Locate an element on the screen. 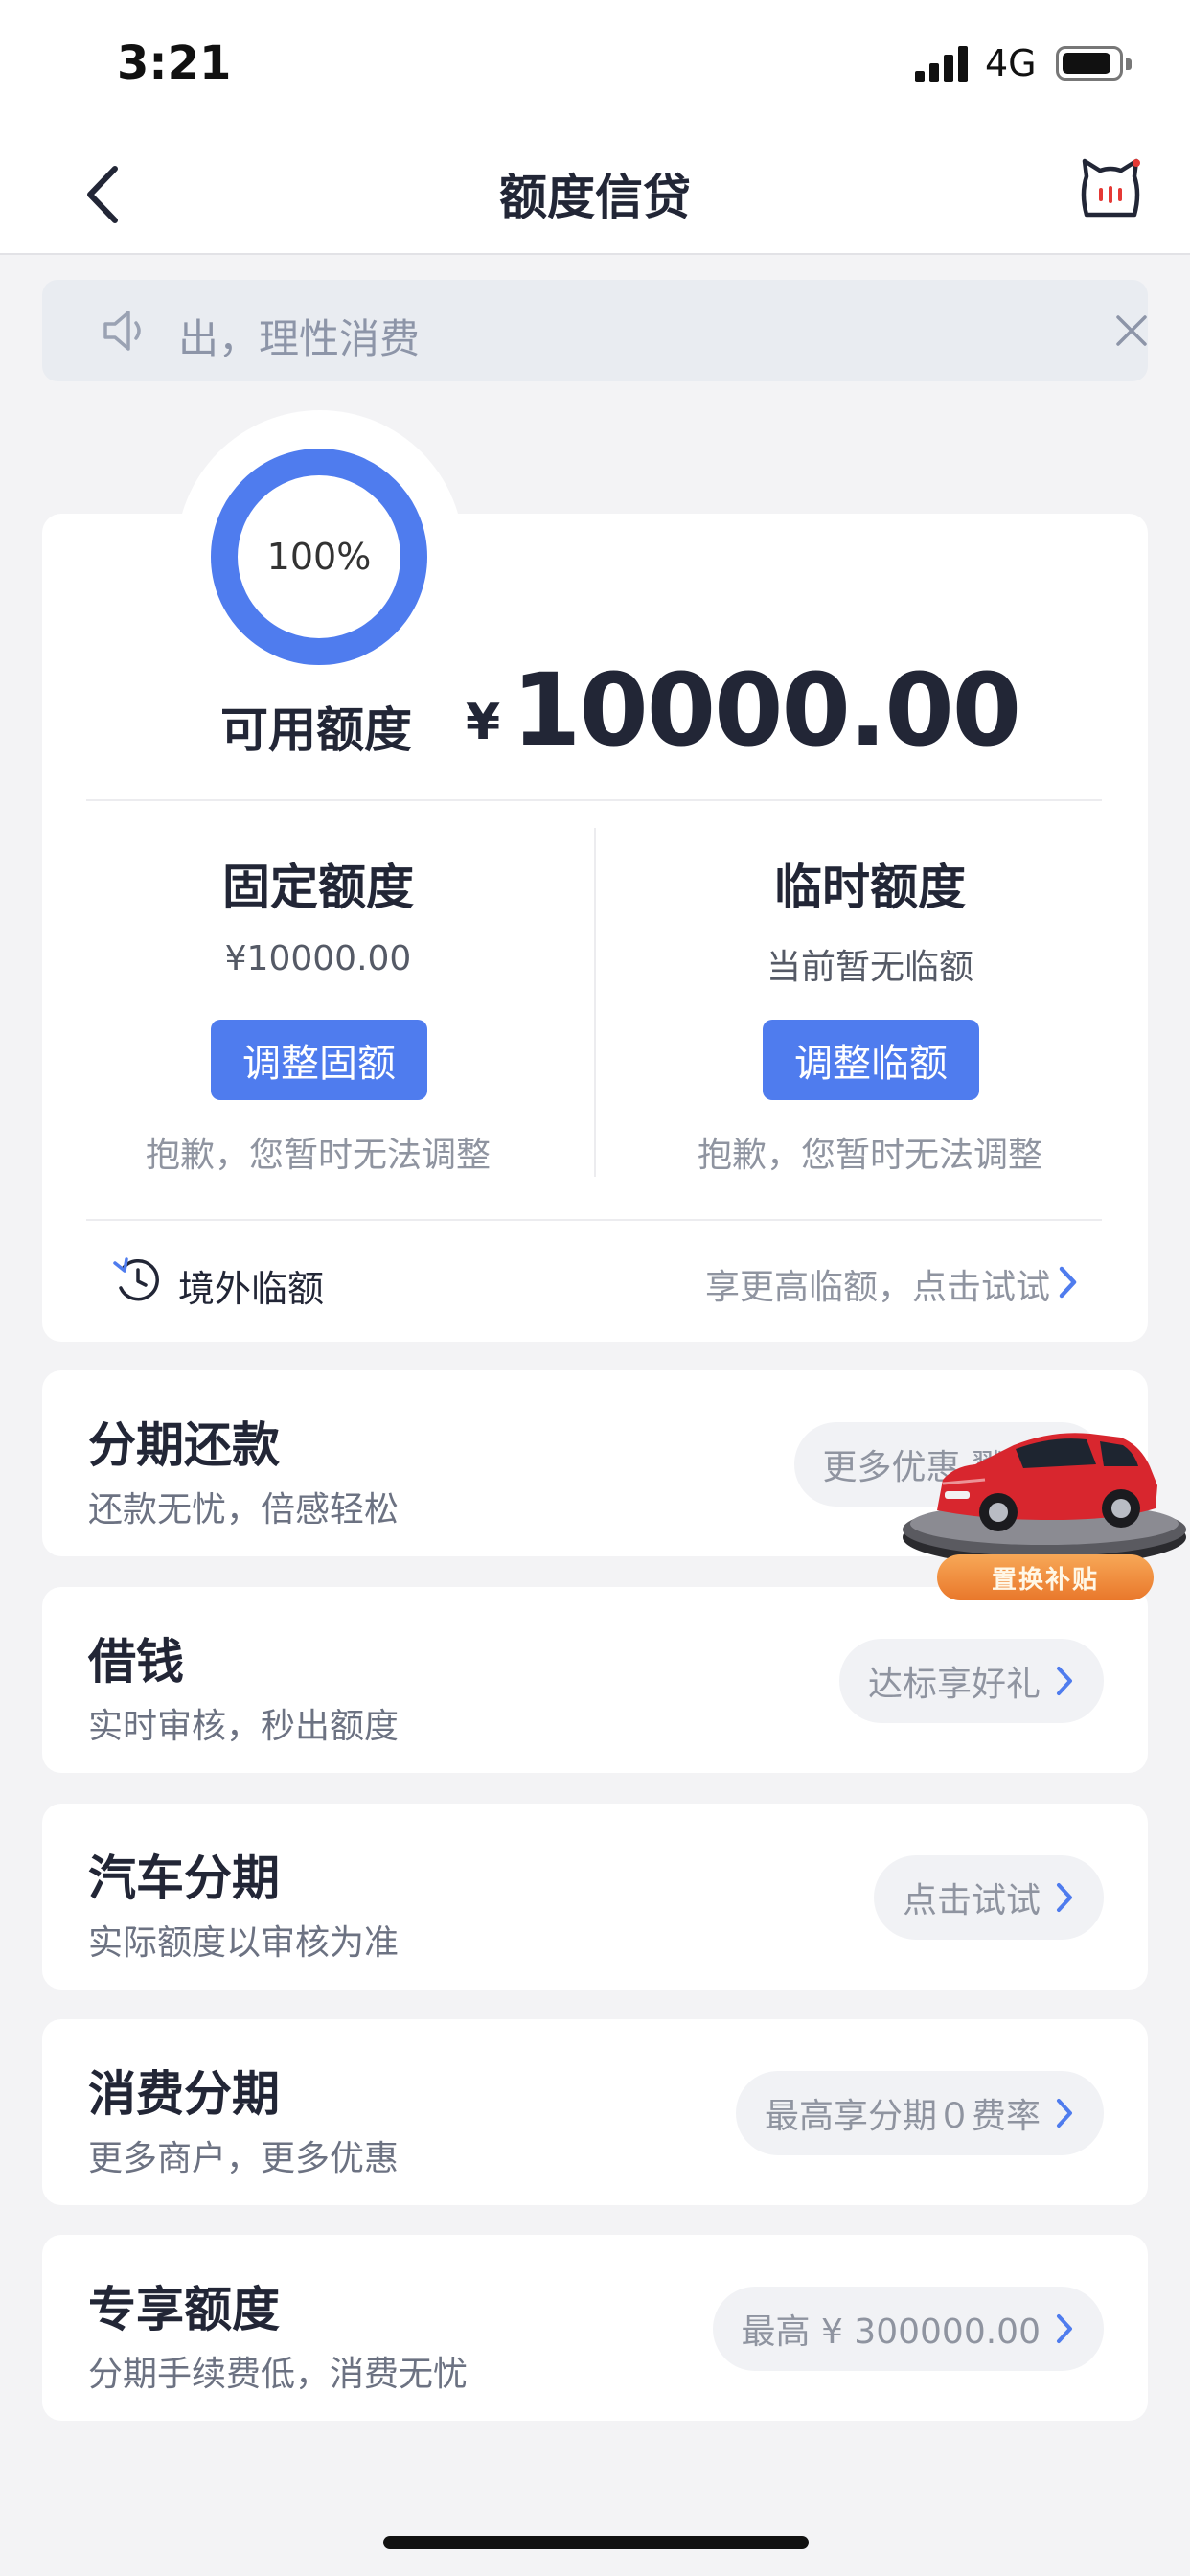  credit-progress-percent: 100% is located at coordinates (319, 557).